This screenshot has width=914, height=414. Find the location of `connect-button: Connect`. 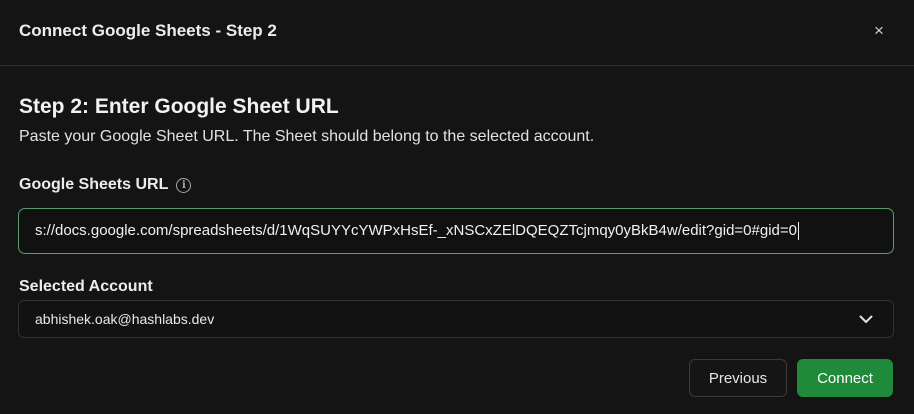

connect-button: Connect is located at coordinates (845, 378).